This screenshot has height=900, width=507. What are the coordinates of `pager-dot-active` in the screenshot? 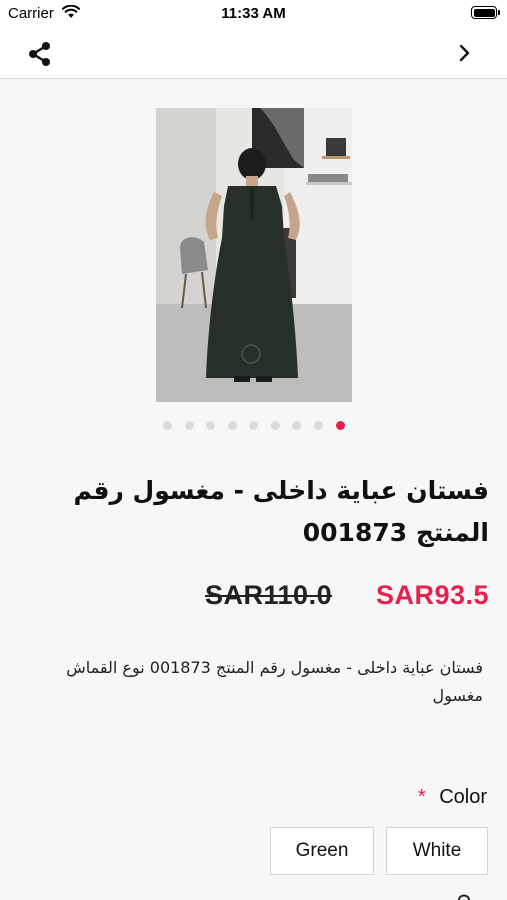 It's located at (340, 425).